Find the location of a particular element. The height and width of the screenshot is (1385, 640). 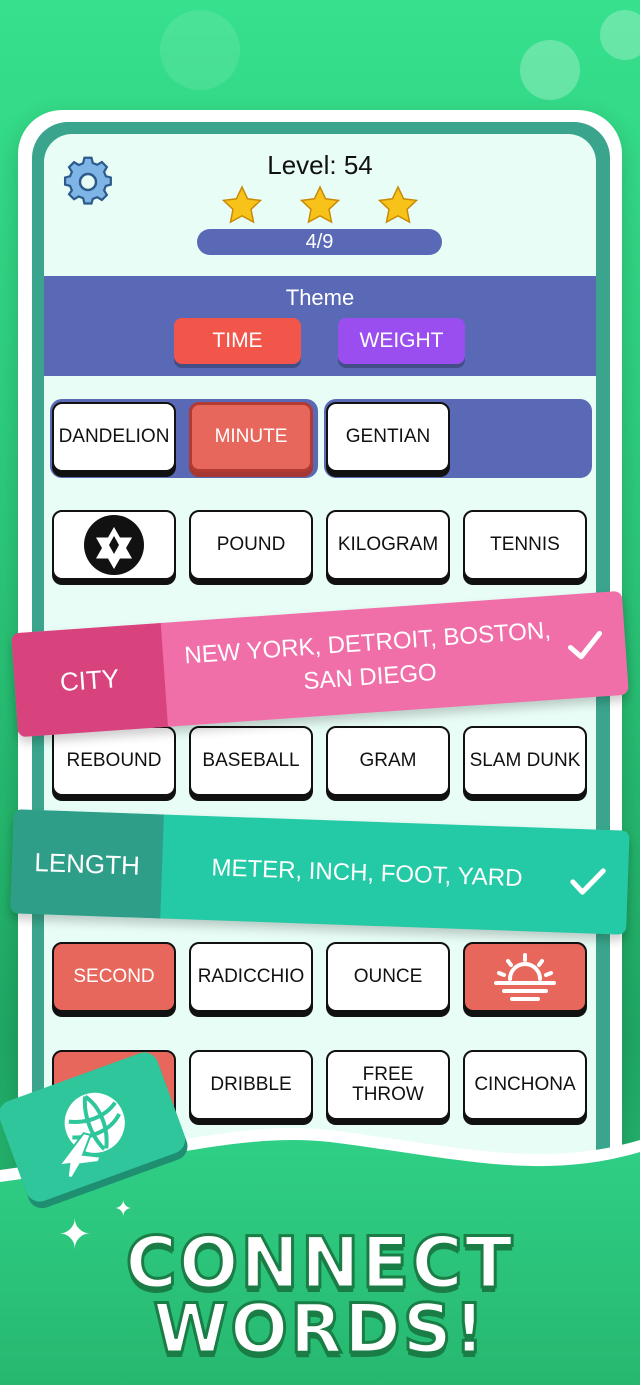

theme-category-time: TIME is located at coordinates (237, 341).